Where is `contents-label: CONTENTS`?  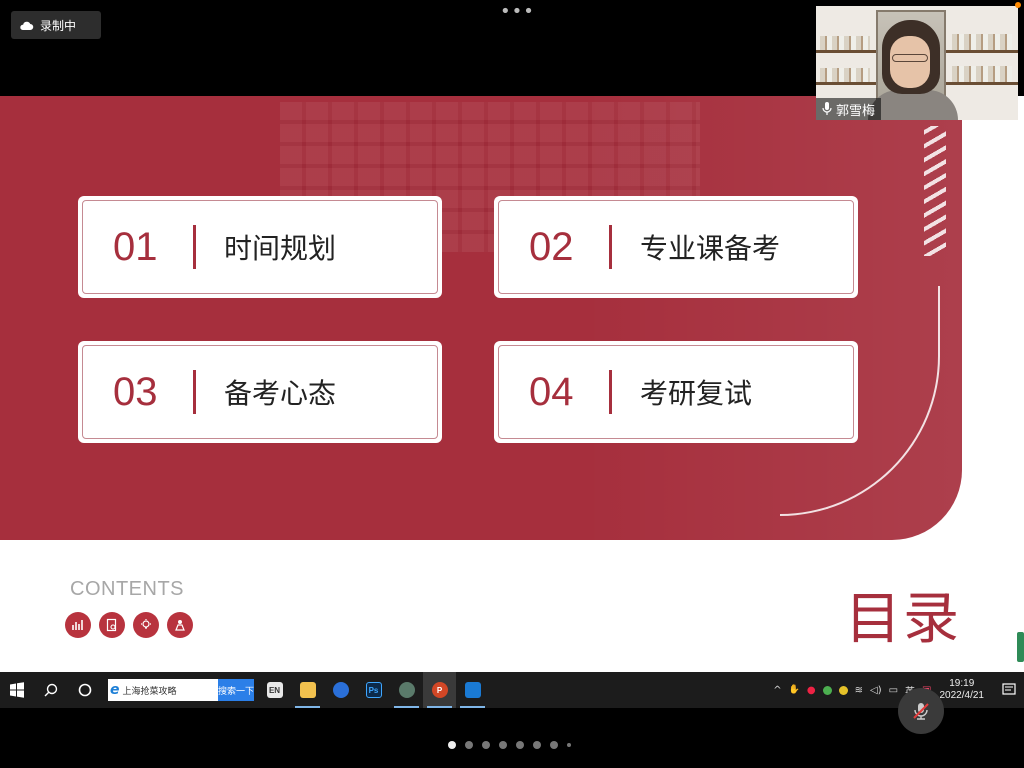
contents-label: CONTENTS is located at coordinates (127, 589).